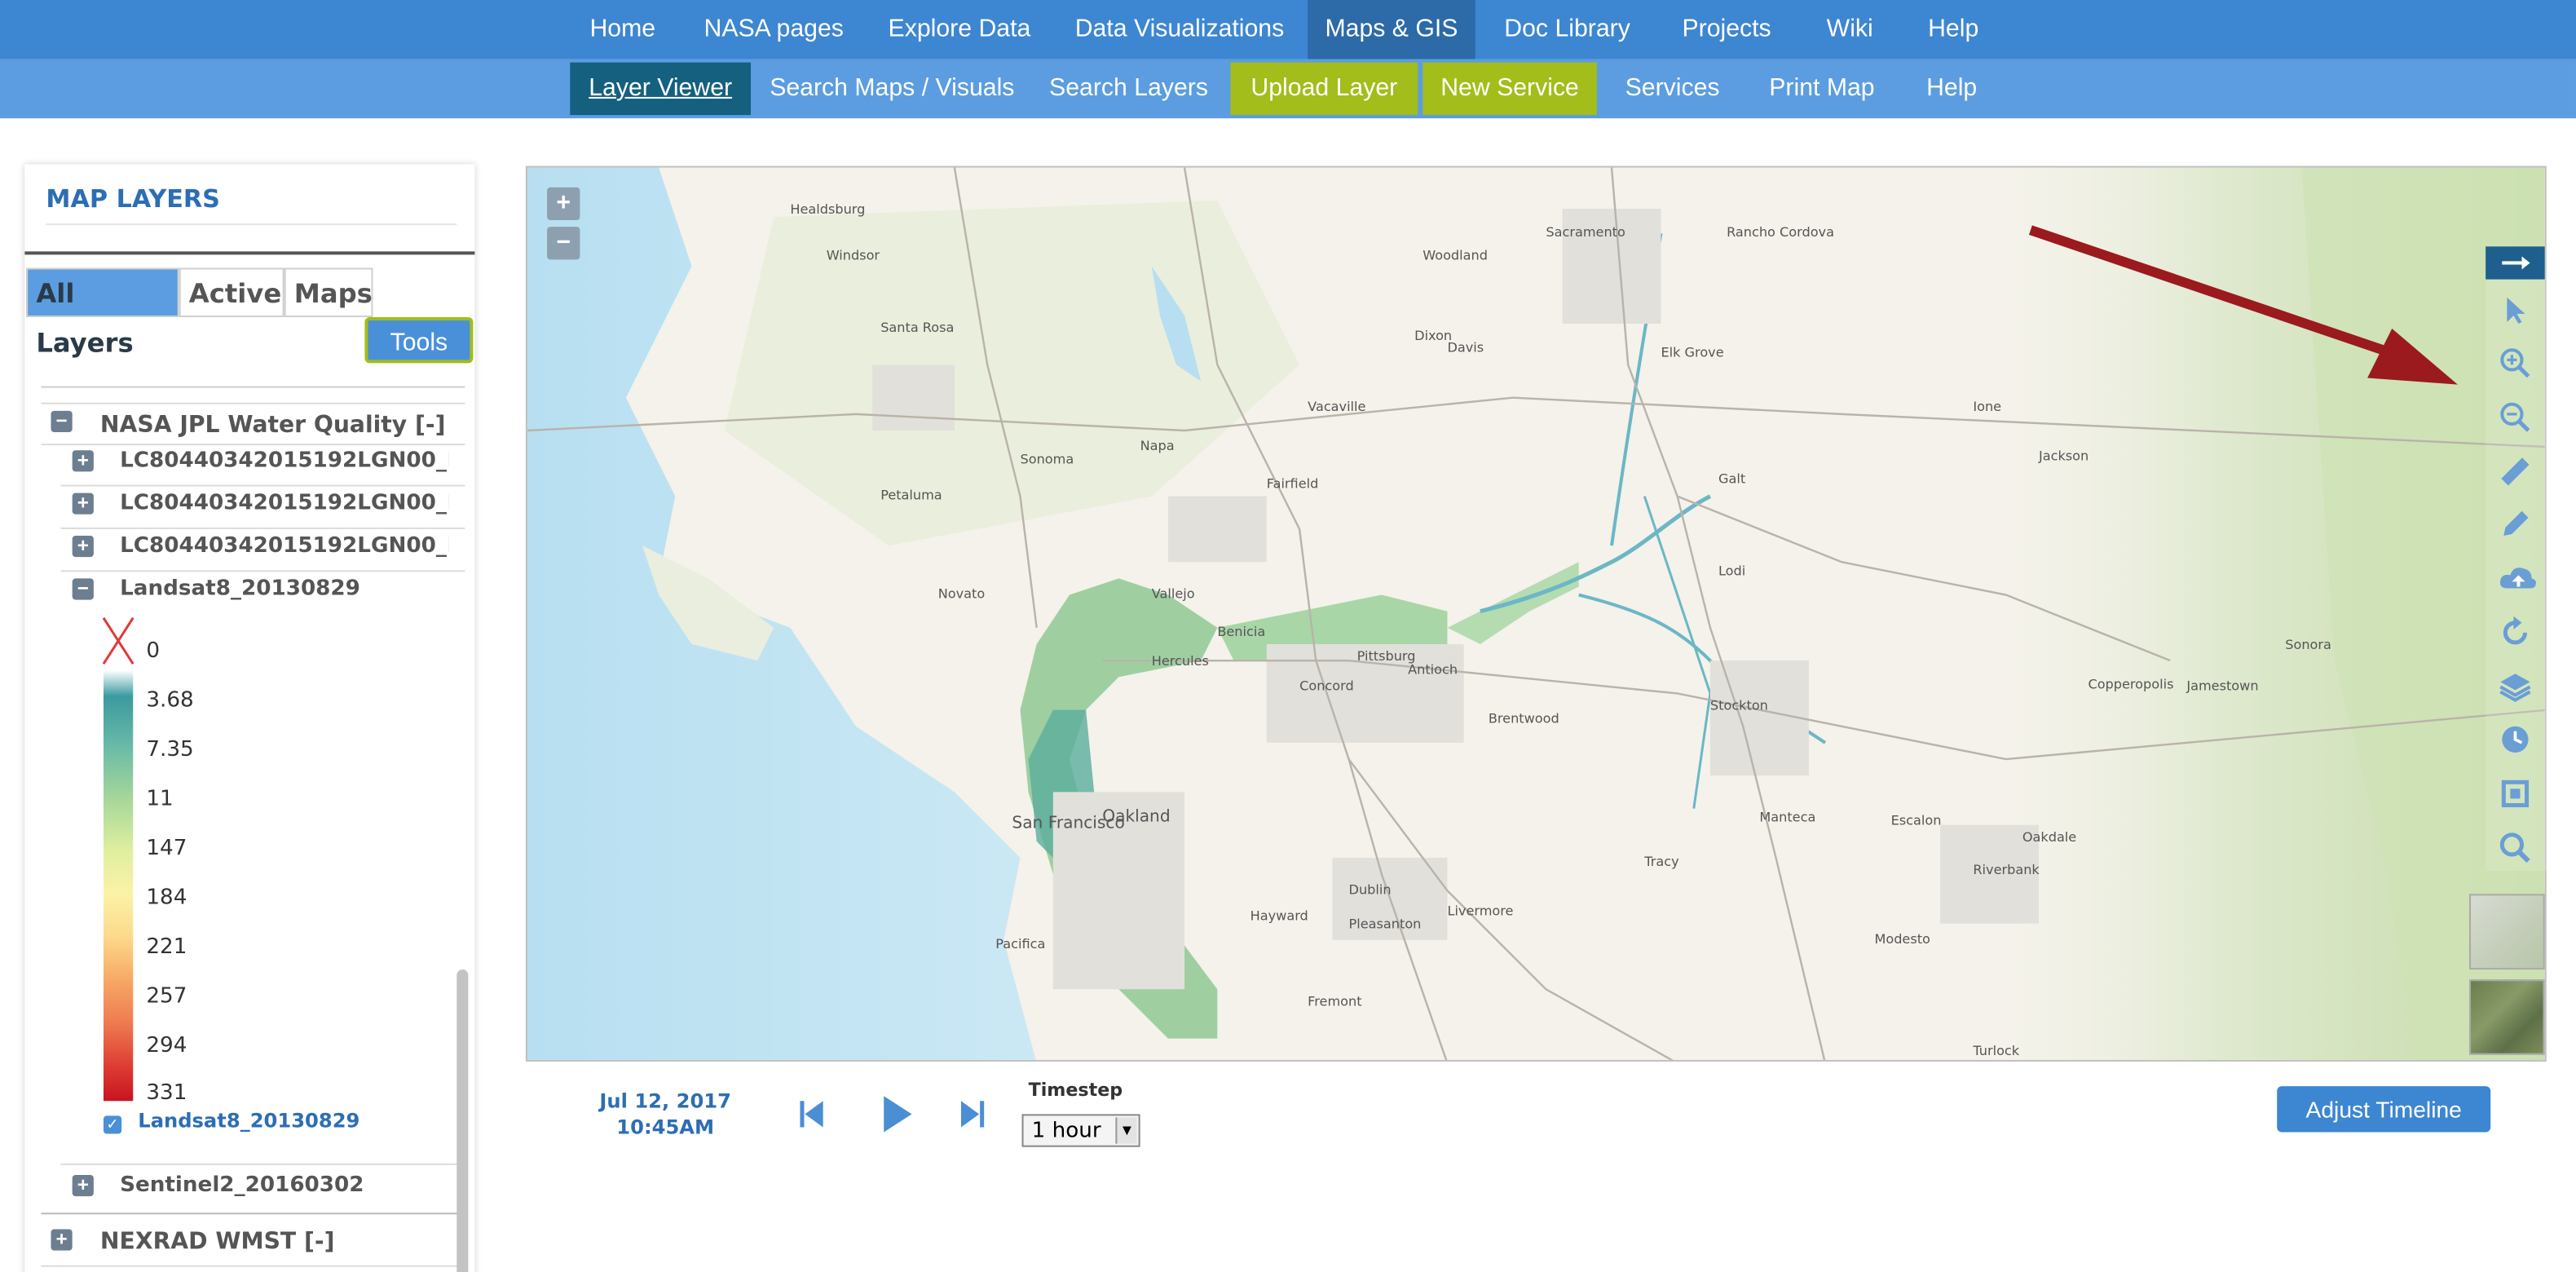  What do you see at coordinates (1995, 1050) in the screenshot?
I see `map-label: Turlock` at bounding box center [1995, 1050].